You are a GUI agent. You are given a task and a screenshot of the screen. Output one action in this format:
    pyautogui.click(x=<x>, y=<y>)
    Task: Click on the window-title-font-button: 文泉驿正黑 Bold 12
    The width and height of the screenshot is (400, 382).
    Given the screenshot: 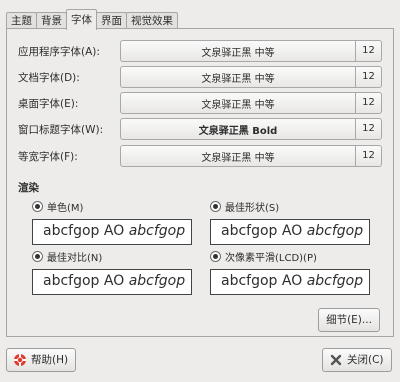 What is the action you would take?
    pyautogui.click(x=251, y=129)
    